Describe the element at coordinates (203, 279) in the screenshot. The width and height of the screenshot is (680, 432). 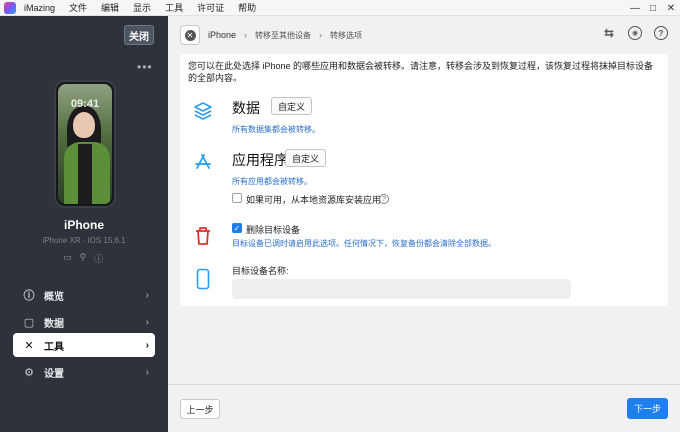
I see `phone-outline-icon` at that location.